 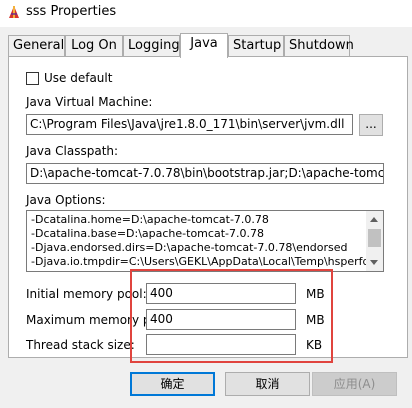 What do you see at coordinates (78, 78) in the screenshot?
I see `use-default-label: Use default` at bounding box center [78, 78].